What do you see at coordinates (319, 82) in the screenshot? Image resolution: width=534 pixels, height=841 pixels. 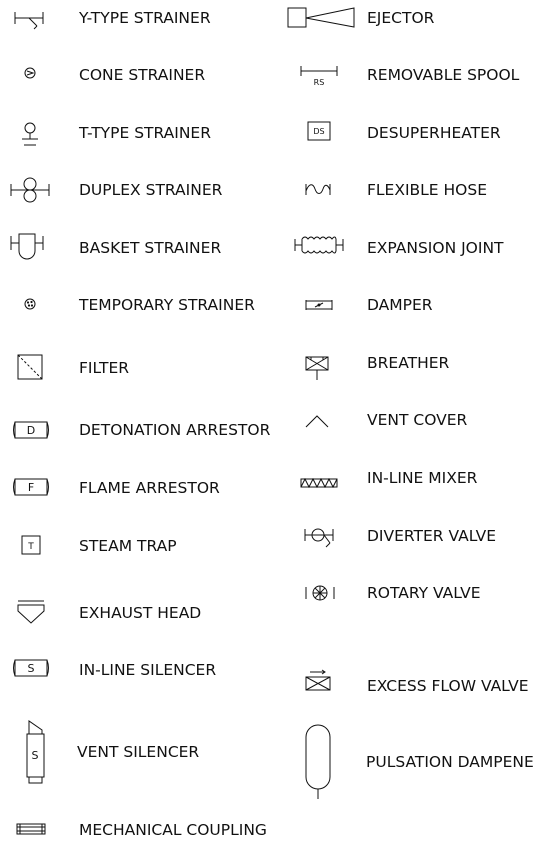 I see `removable-spool-glyph: RS` at bounding box center [319, 82].